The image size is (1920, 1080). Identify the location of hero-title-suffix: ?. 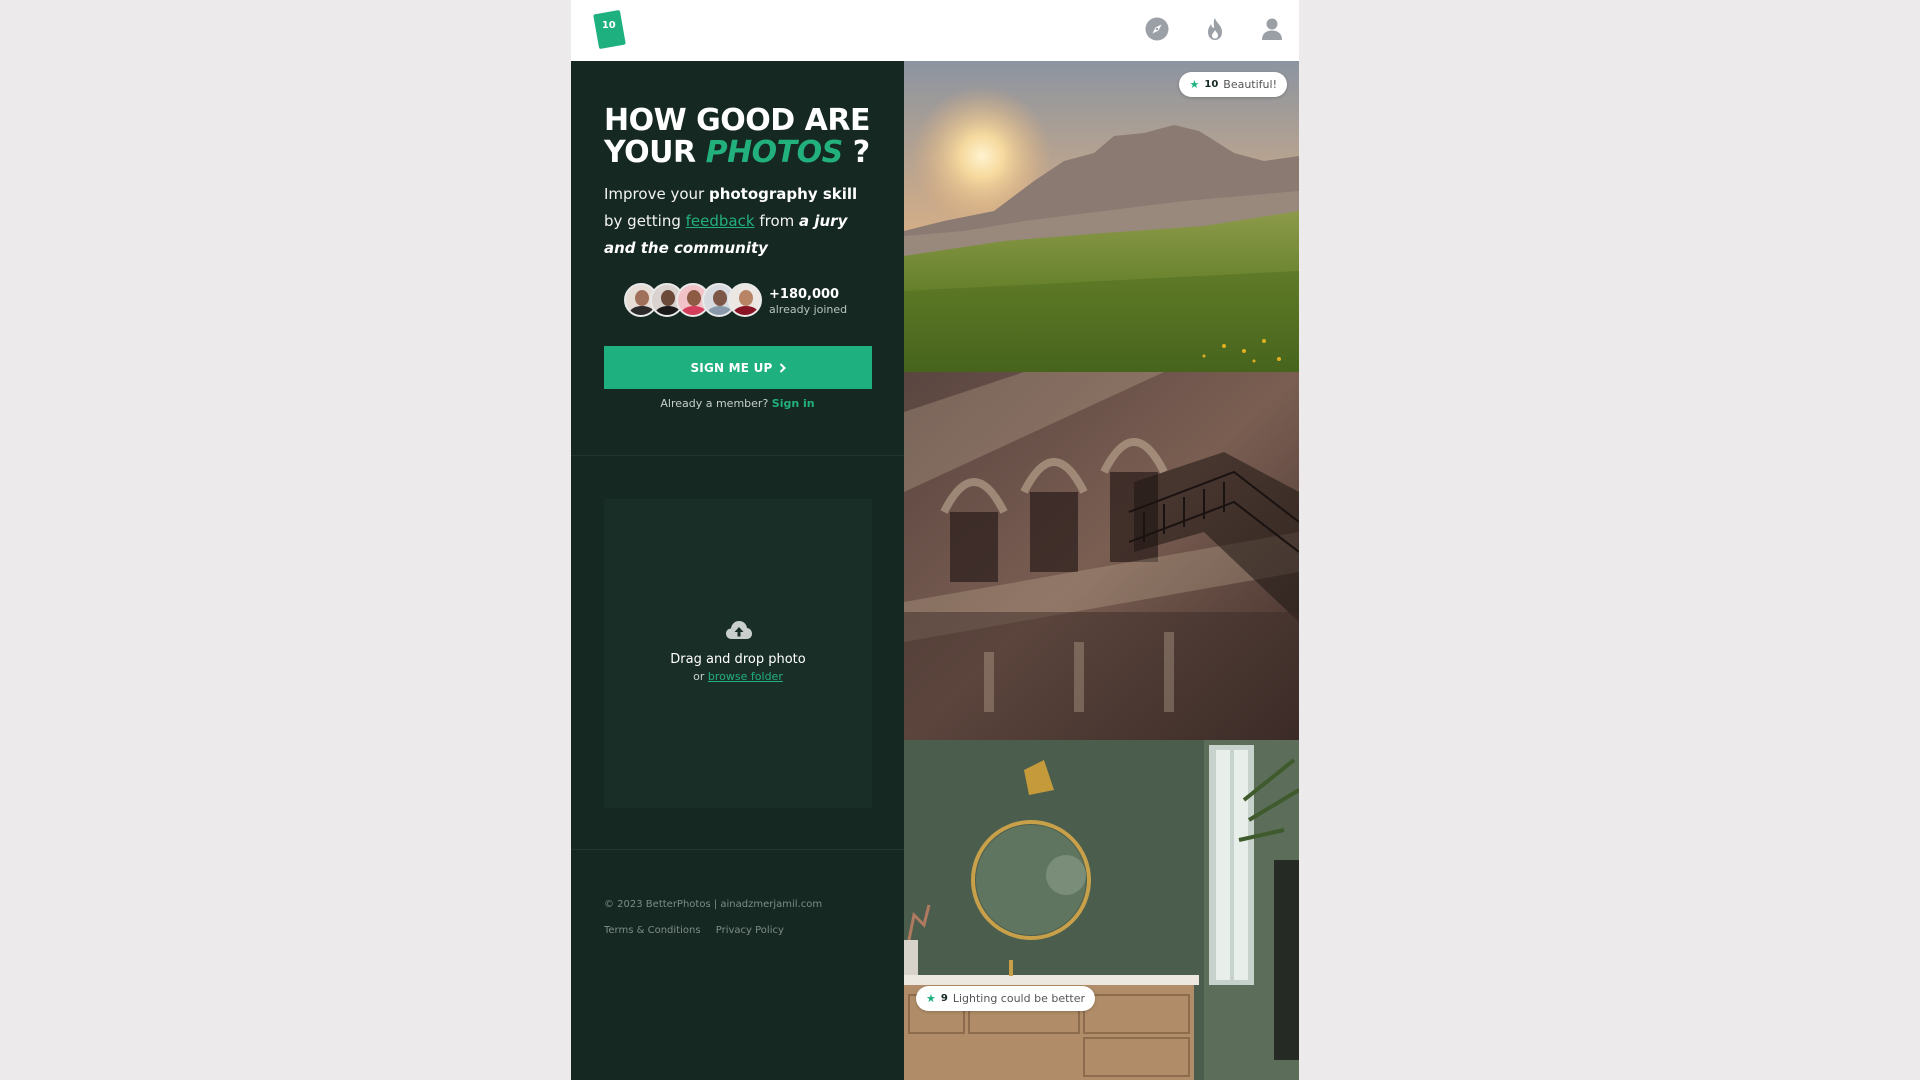
(861, 152).